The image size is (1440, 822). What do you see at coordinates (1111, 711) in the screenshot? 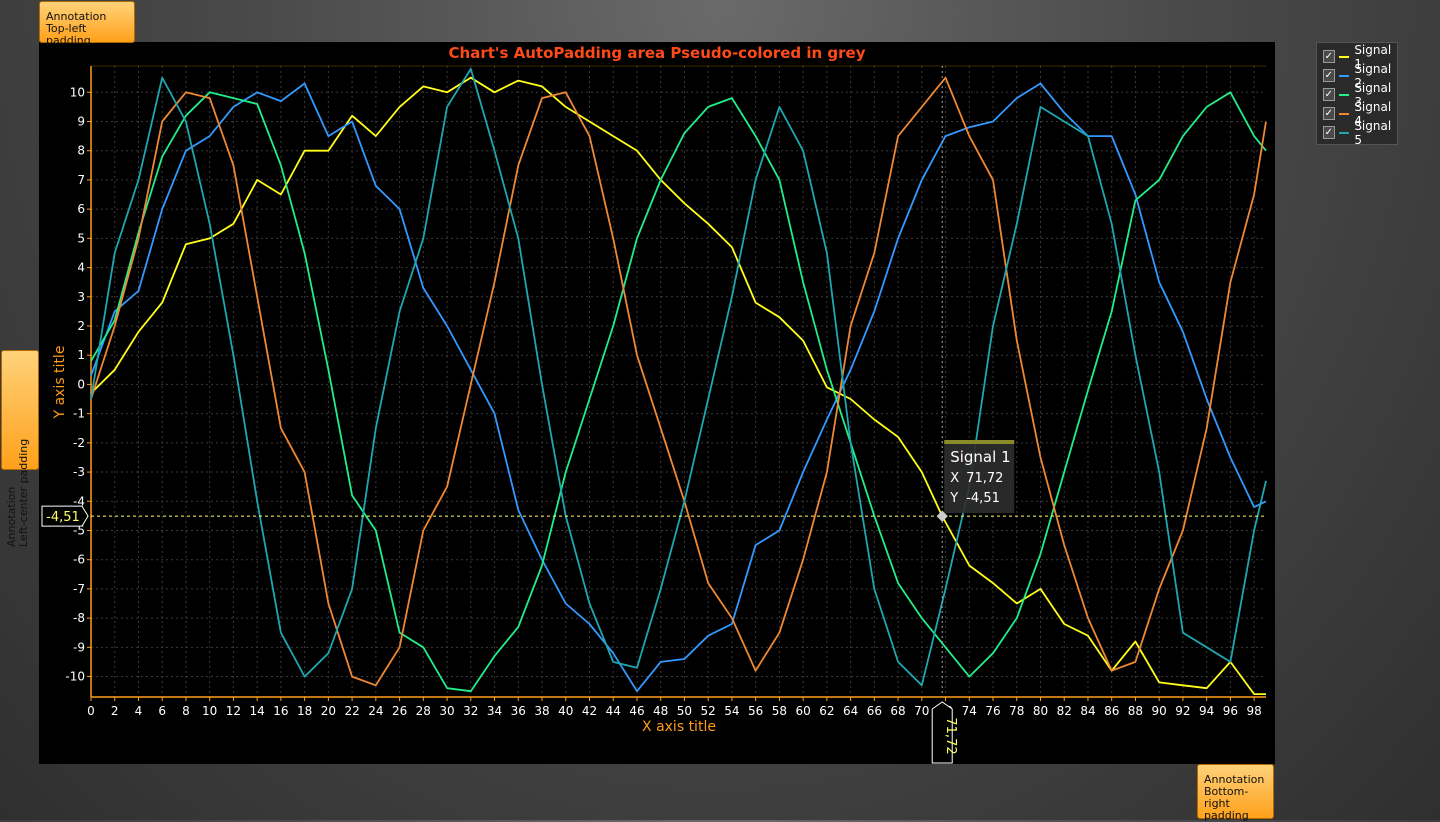
I see `x-tick-label: 86` at bounding box center [1111, 711].